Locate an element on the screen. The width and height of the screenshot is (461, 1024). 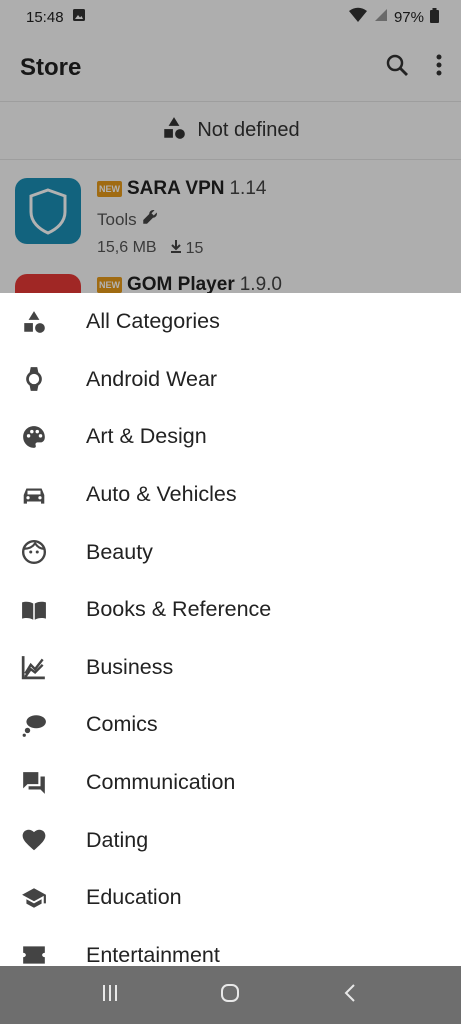
category-item-dating: Dating is located at coordinates (230, 840).